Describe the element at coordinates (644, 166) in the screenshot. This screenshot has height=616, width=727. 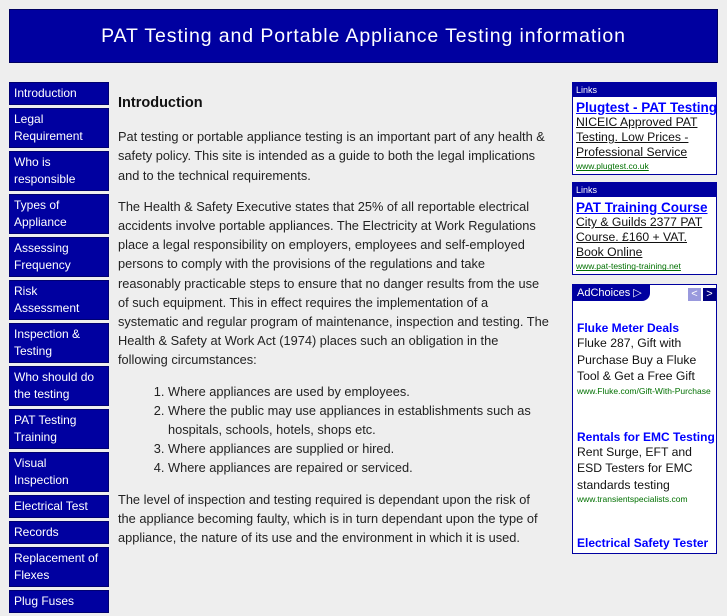
I see `ad-url: www.plugtest.co.uk` at that location.